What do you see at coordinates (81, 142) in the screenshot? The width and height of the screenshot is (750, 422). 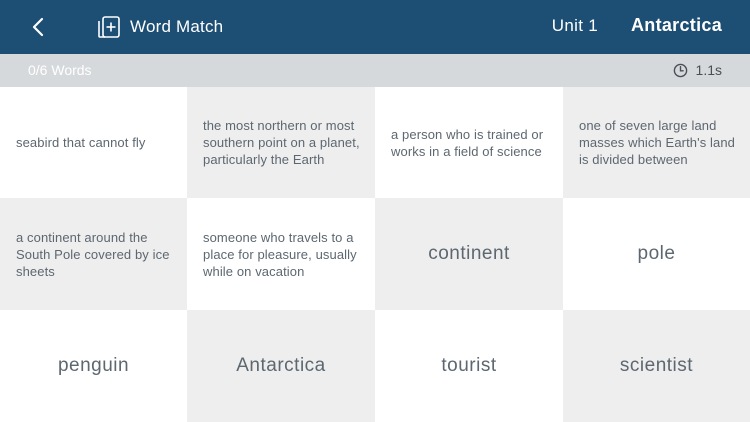 I see `card-text: seabird that cannot fly` at bounding box center [81, 142].